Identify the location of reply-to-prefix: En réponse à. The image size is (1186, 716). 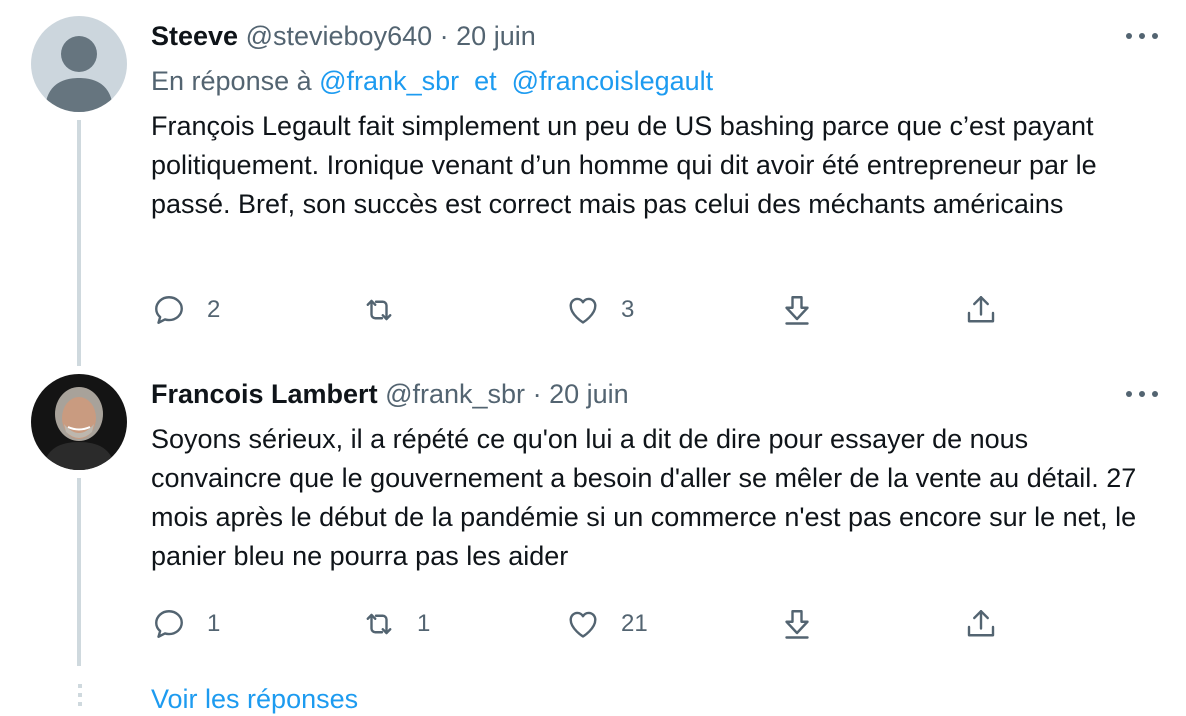
(231, 81).